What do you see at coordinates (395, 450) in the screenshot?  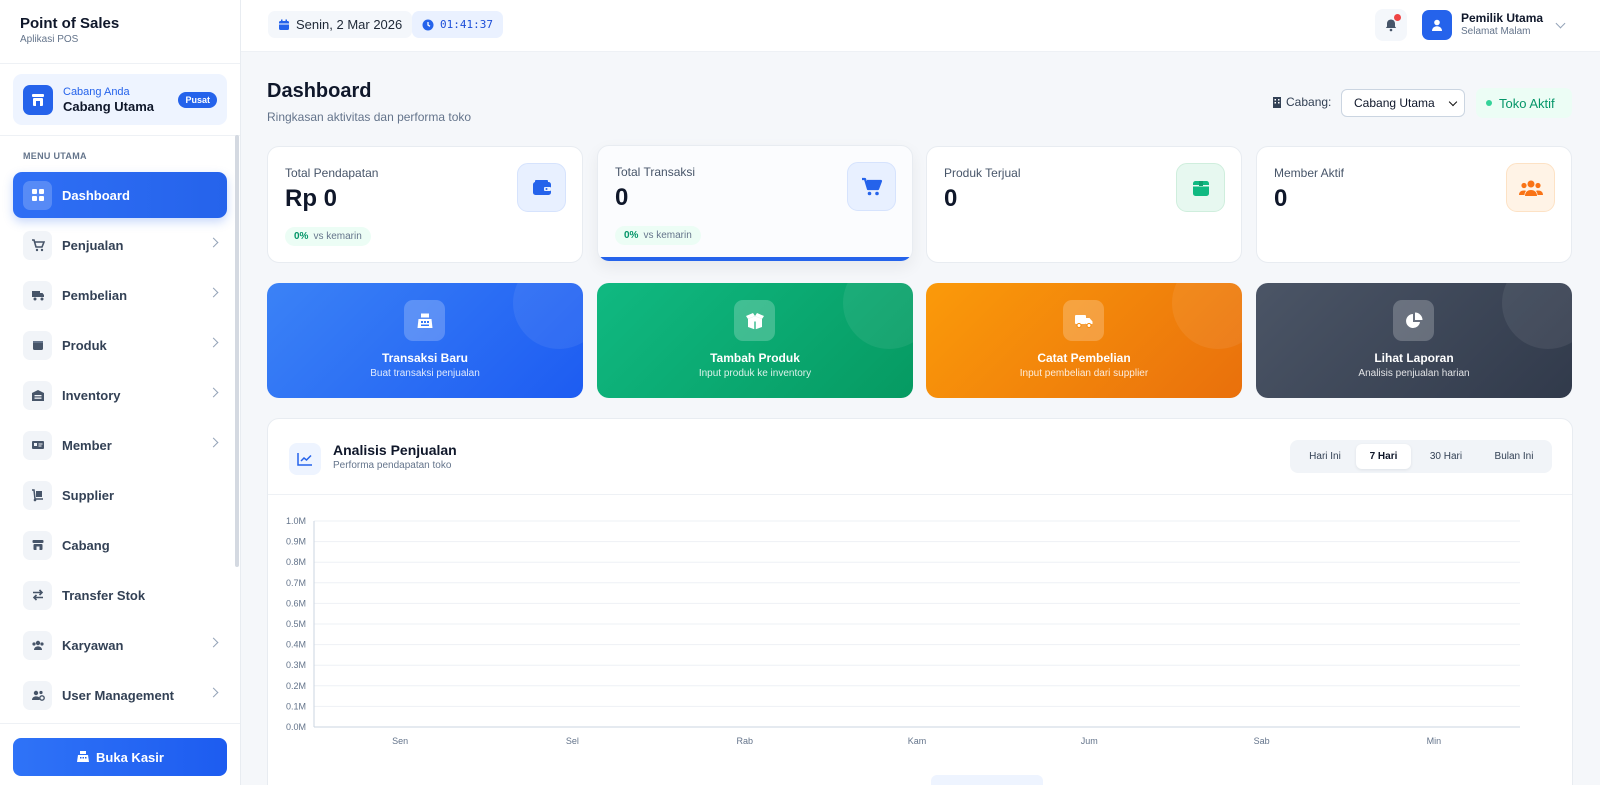 I see `chart-title: Analisis Penjualan` at bounding box center [395, 450].